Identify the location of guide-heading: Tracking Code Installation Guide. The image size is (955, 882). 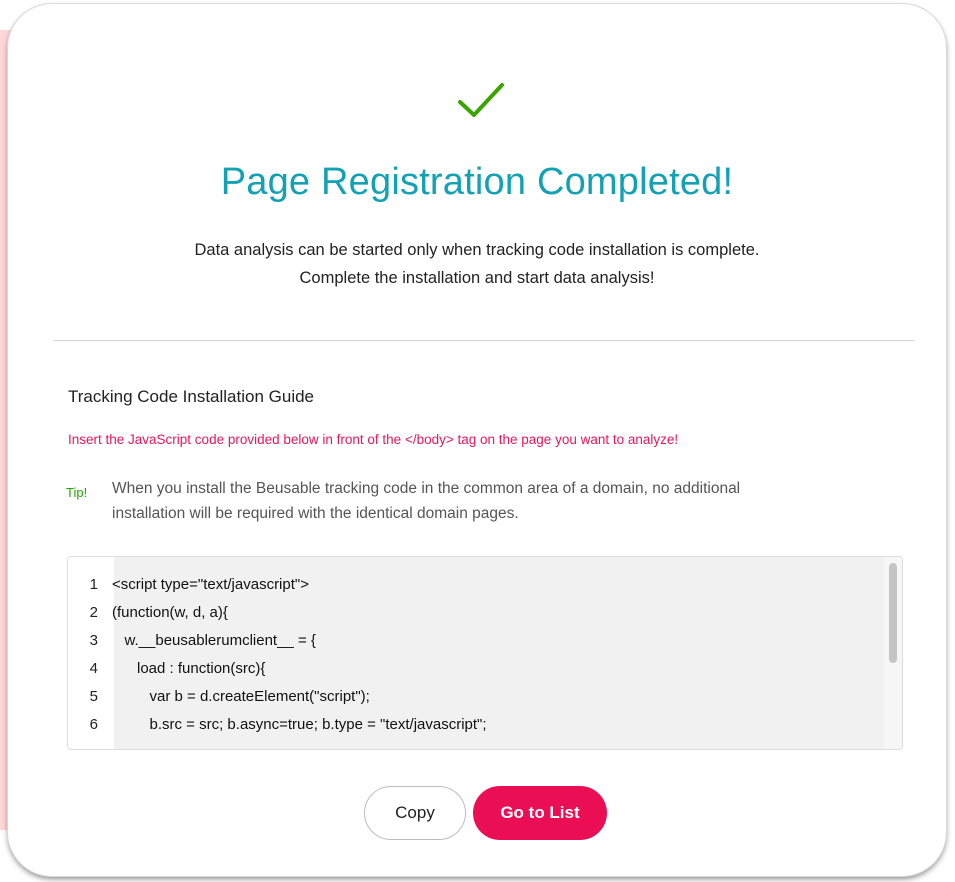
(191, 396).